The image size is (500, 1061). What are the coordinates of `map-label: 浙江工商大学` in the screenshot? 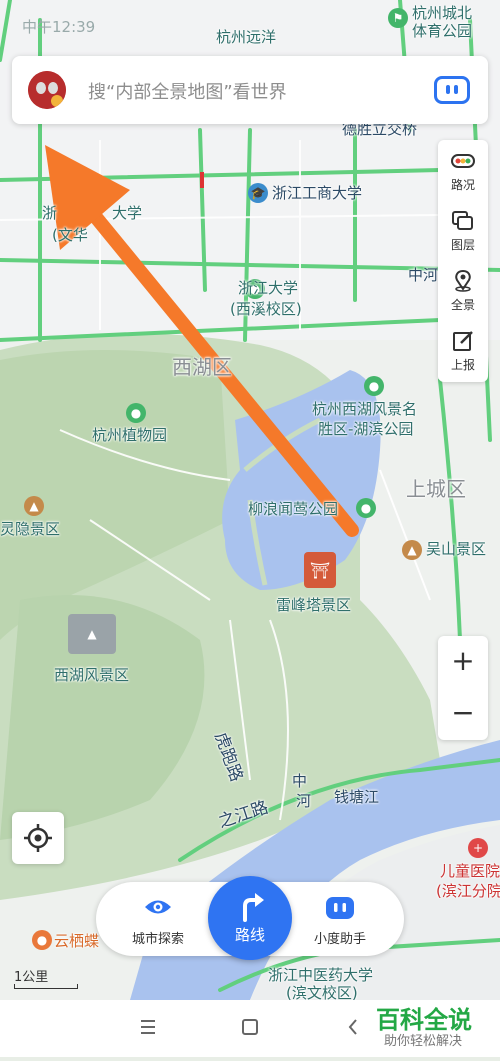 It's located at (317, 193).